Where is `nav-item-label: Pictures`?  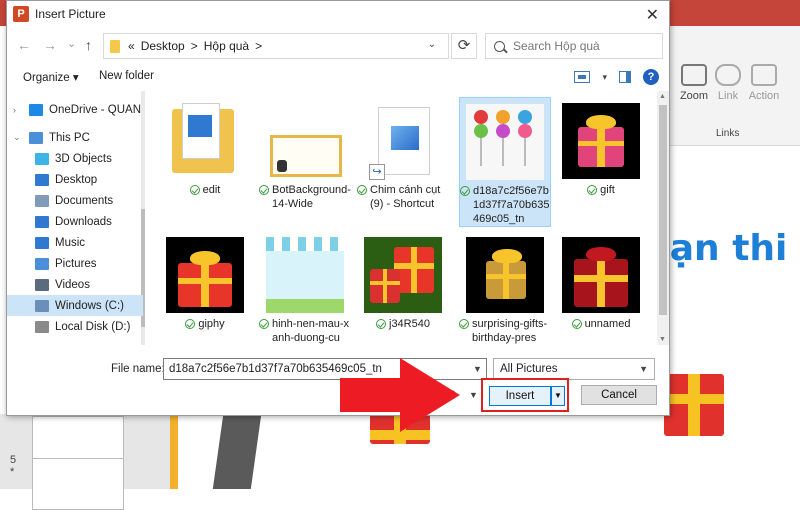 nav-item-label: Pictures is located at coordinates (76, 263).